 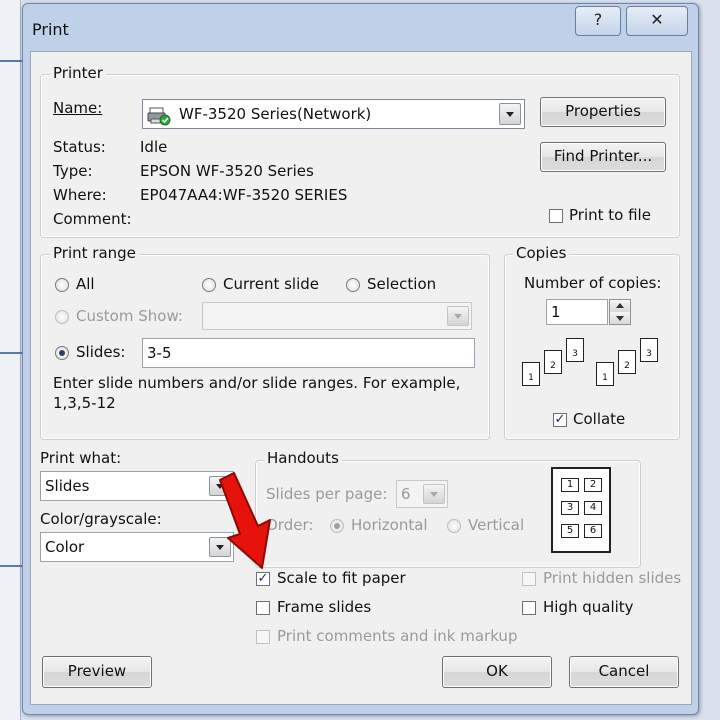 I want to click on custom-show-radio, so click(x=62, y=317).